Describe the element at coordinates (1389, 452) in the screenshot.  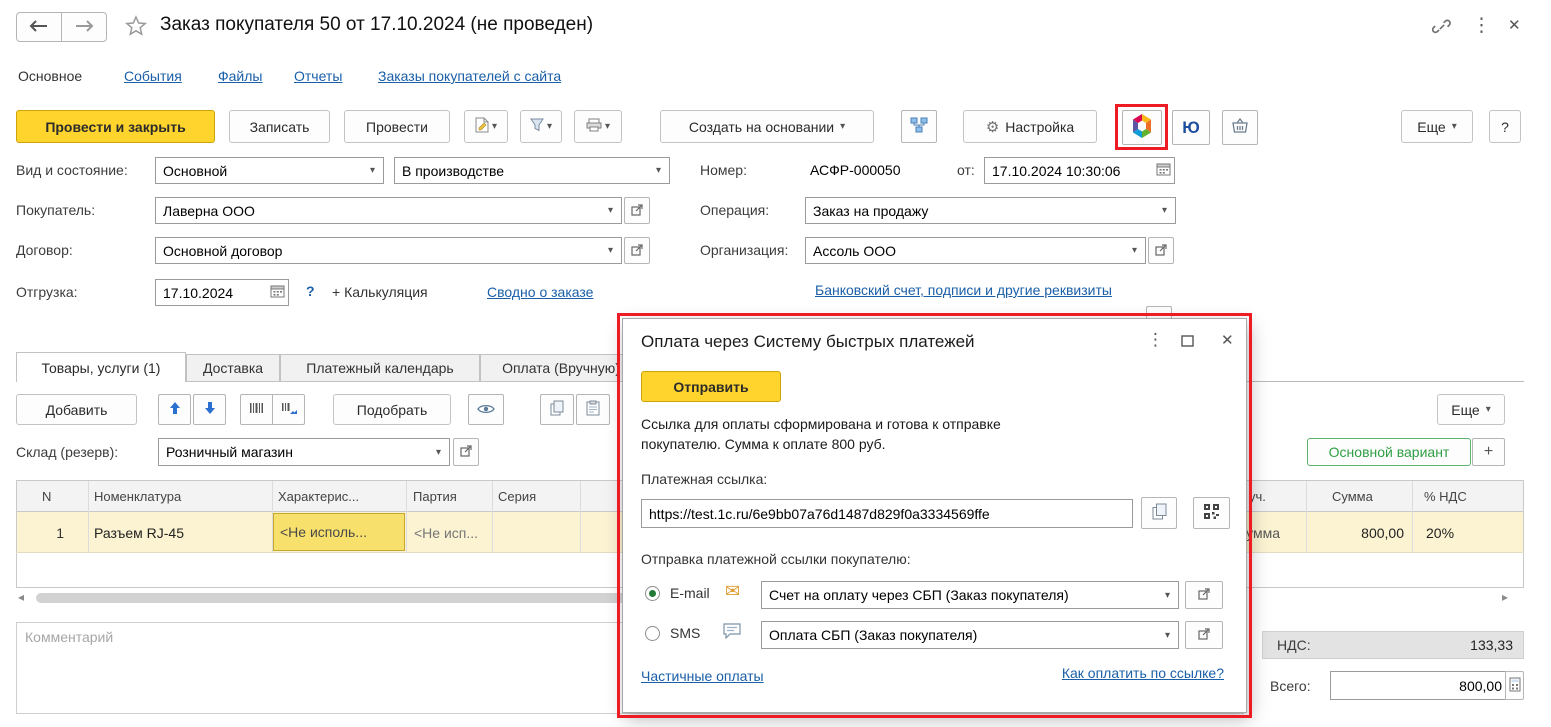
I see `price-variant-button: Основной вариант` at that location.